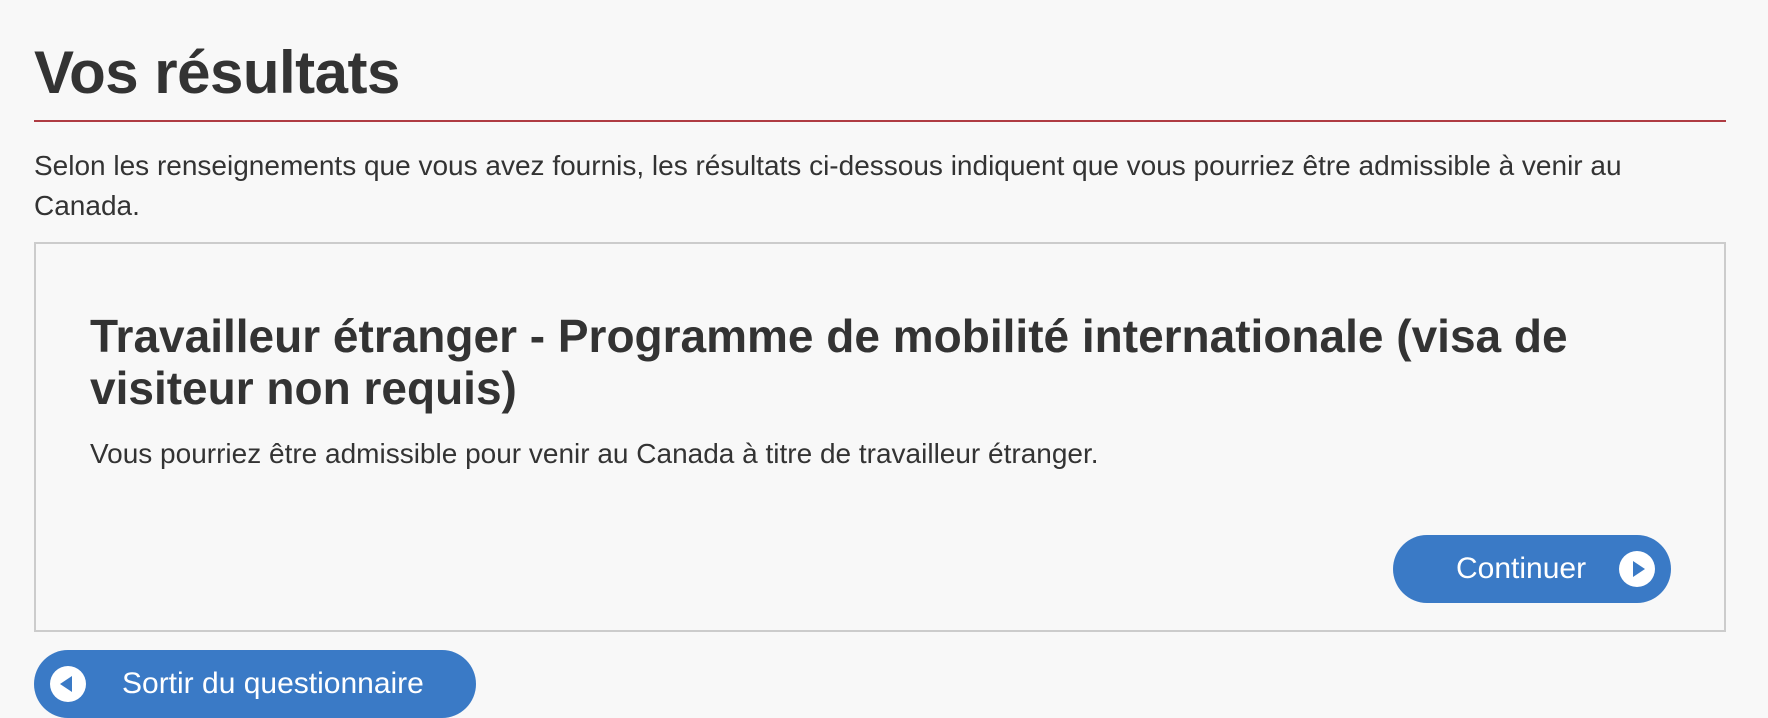 This screenshot has height=718, width=1768. What do you see at coordinates (68, 684) in the screenshot?
I see `back-circle-icon` at bounding box center [68, 684].